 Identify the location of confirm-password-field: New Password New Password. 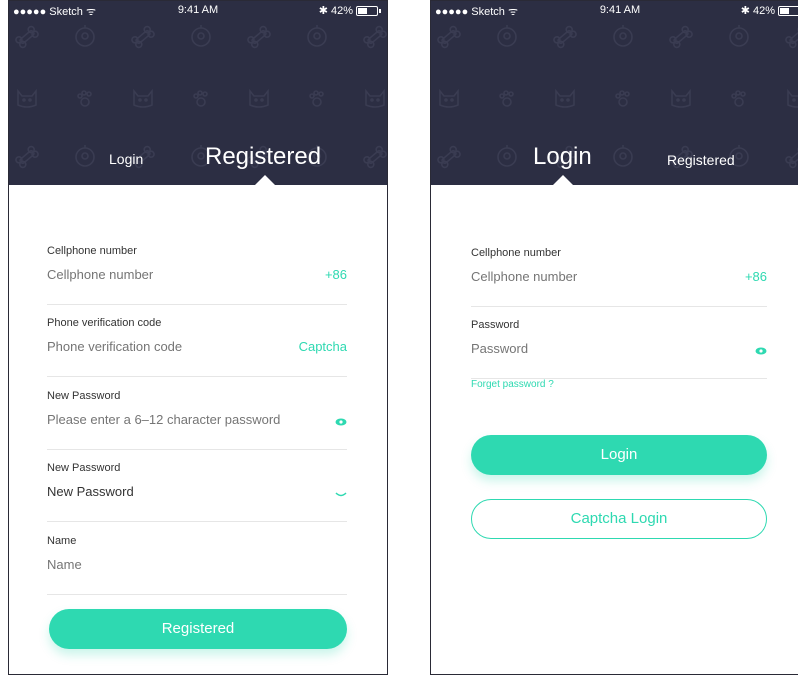
(197, 492).